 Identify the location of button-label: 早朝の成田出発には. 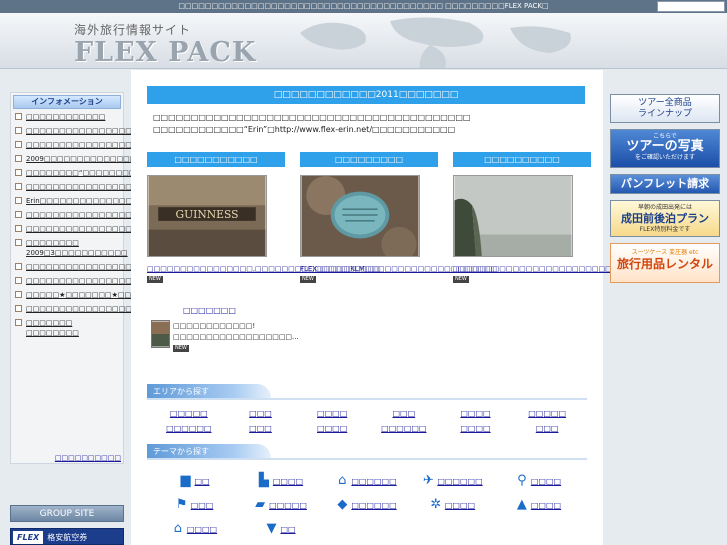
(664, 207).